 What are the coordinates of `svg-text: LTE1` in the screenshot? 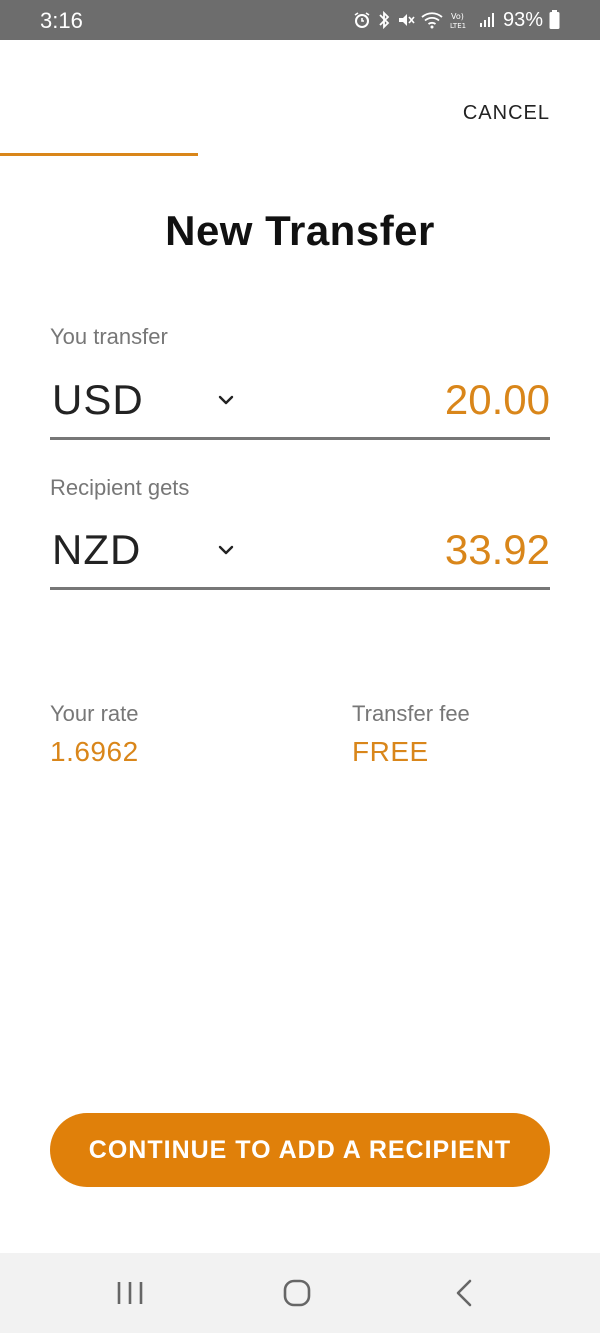 It's located at (458, 26).